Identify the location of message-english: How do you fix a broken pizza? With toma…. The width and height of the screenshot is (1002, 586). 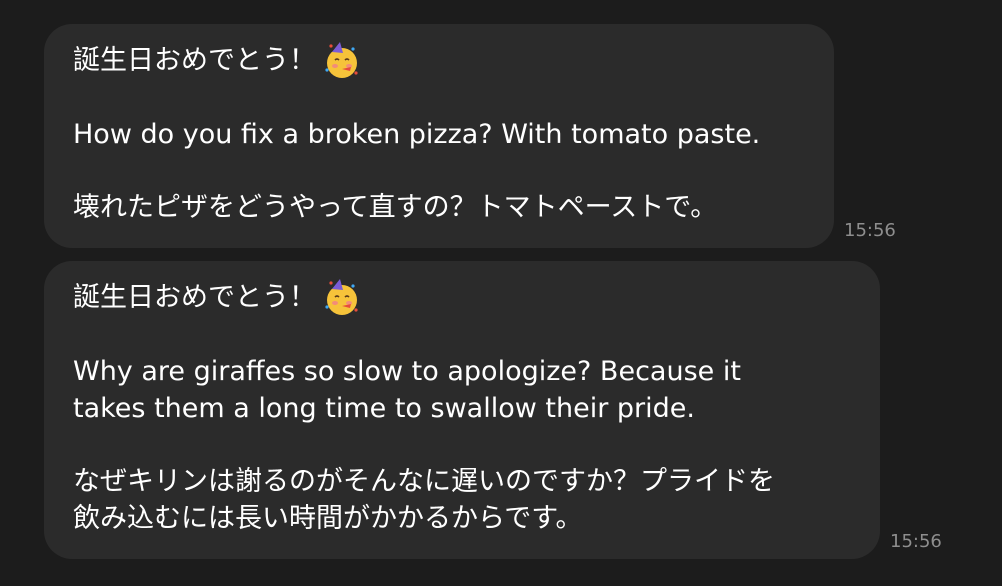
(417, 134).